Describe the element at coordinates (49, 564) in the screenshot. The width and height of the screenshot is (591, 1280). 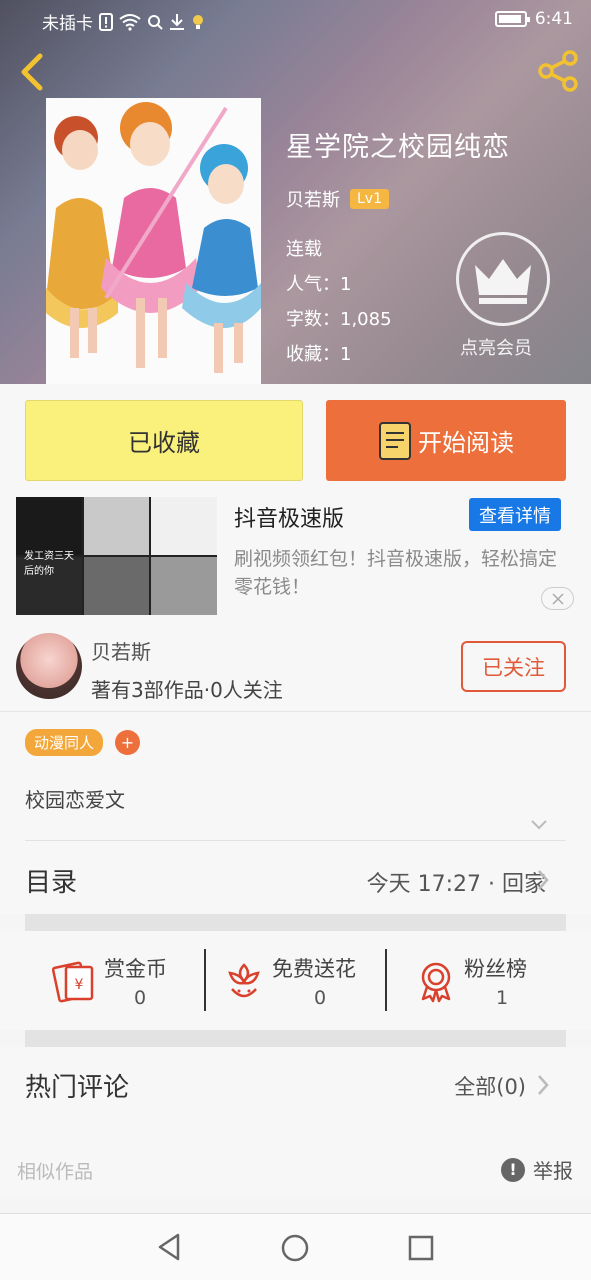
I see `ad-thumb-caption: 发工资三天后的你` at that location.